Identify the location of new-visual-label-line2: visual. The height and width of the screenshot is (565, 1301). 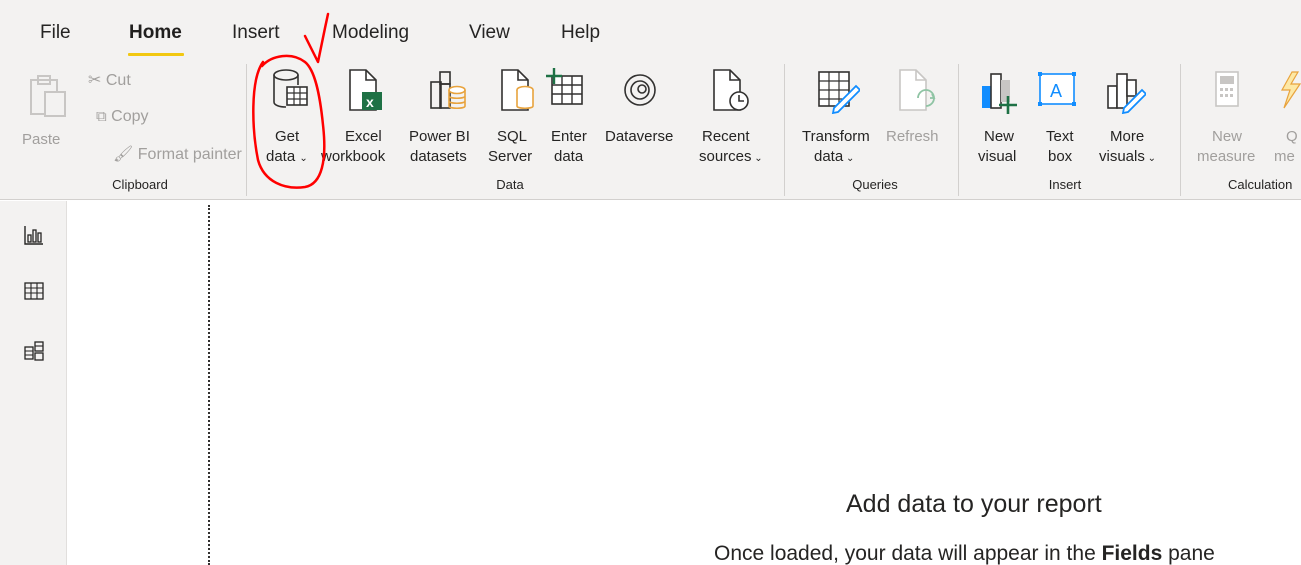
(997, 156).